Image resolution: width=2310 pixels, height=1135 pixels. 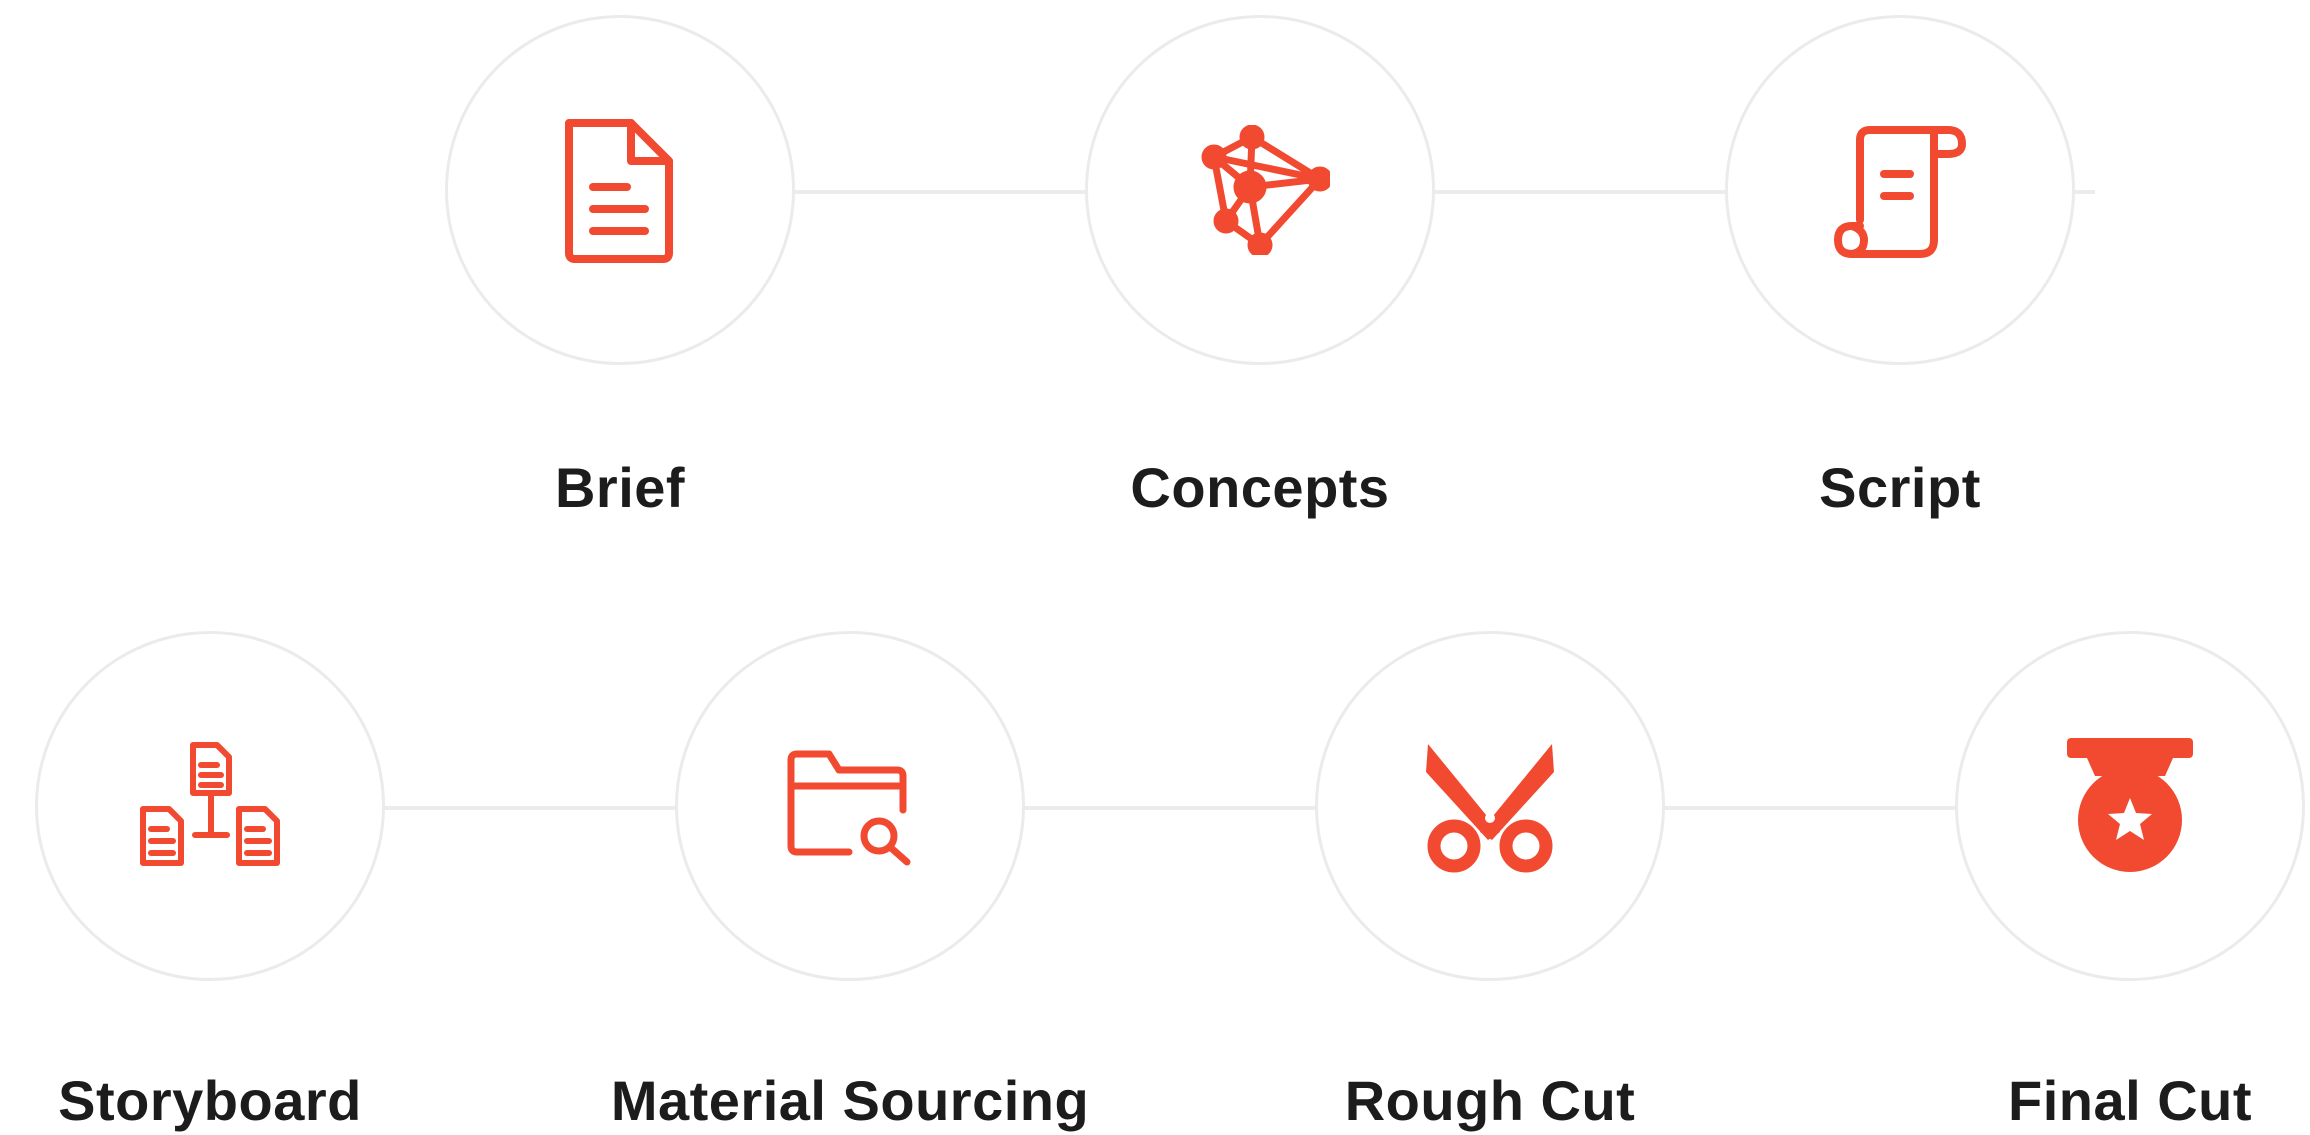 I want to click on step-storyboard, so click(x=210, y=806).